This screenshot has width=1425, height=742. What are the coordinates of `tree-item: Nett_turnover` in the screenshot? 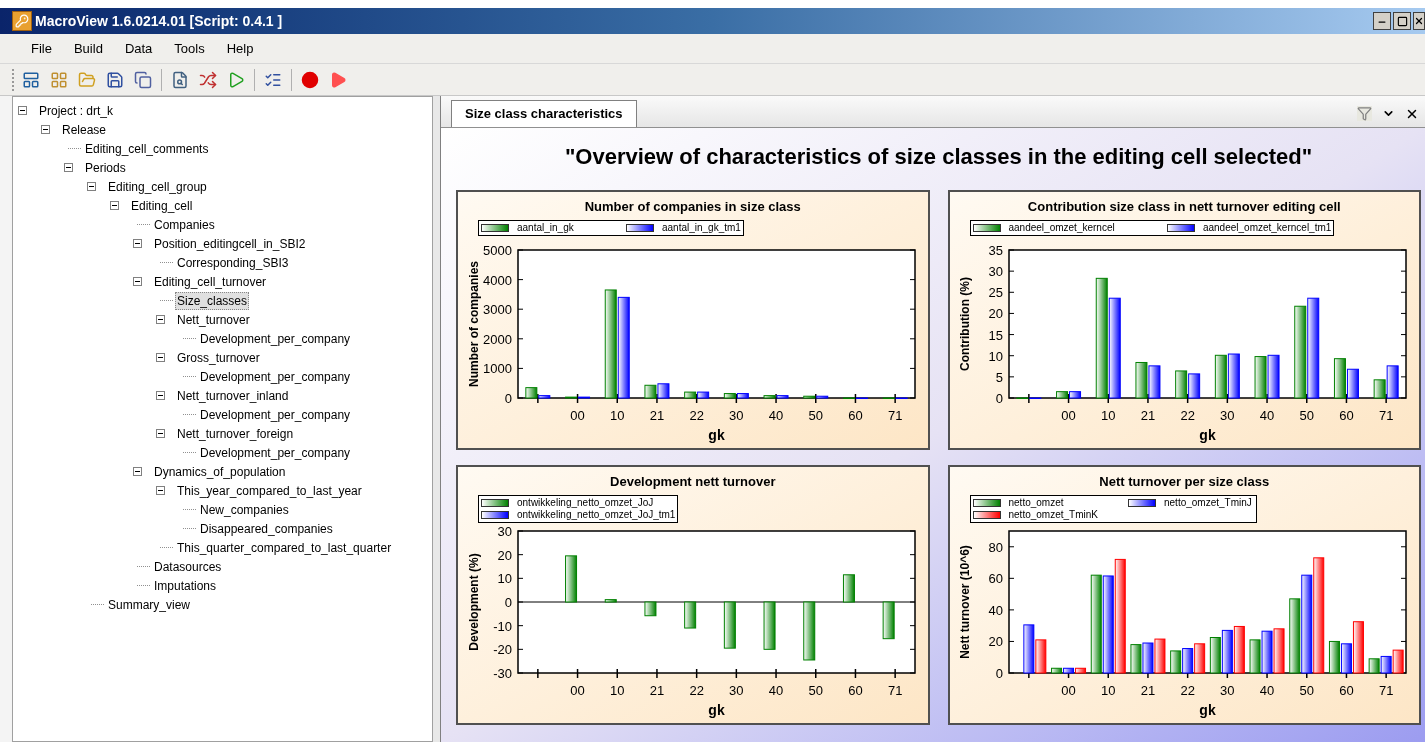 It's located at (213, 319).